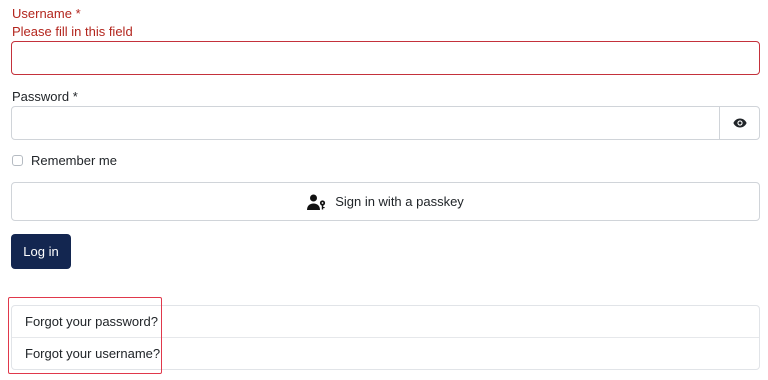  I want to click on username-error-message: Please fill in this field, so click(72, 31).